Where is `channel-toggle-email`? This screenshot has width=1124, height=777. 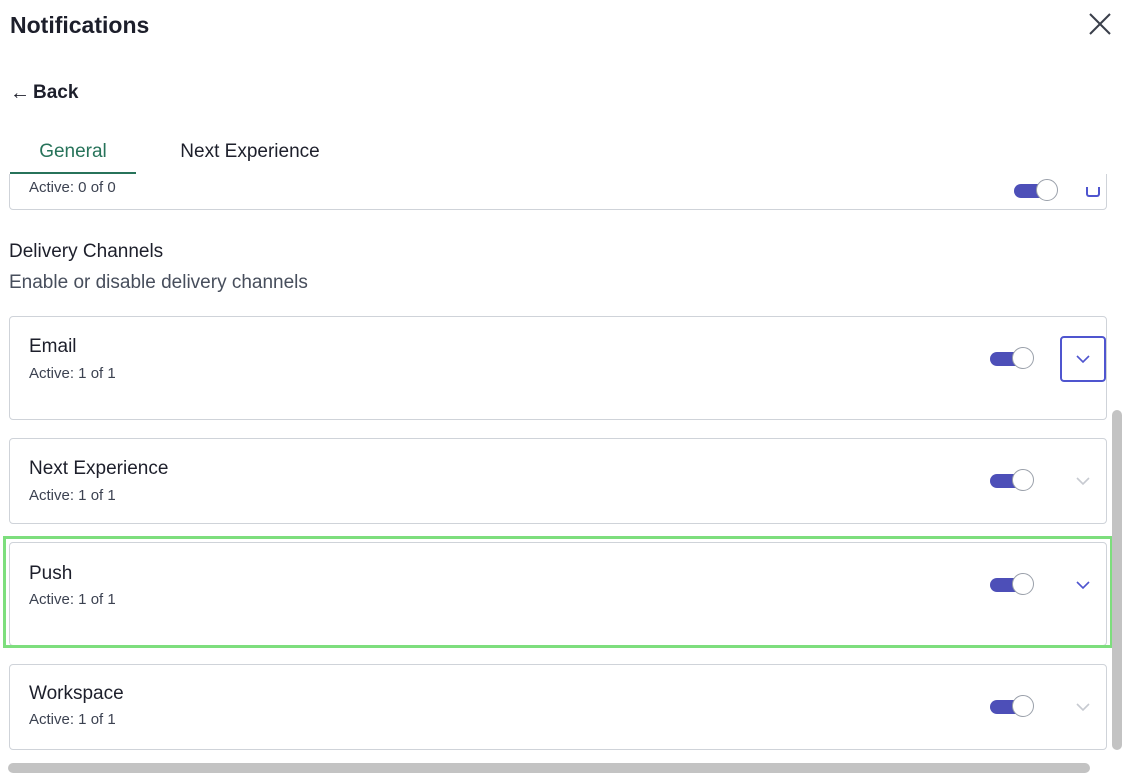 channel-toggle-email is located at coordinates (1012, 358).